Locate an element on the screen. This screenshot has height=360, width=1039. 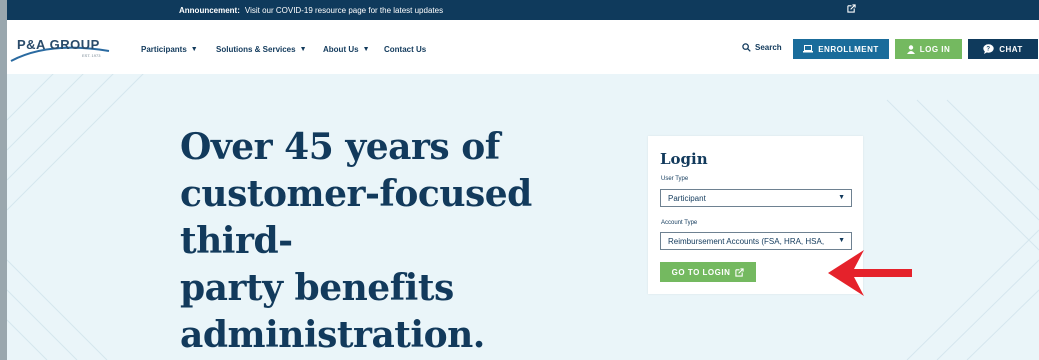
search-button: Search is located at coordinates (762, 47).